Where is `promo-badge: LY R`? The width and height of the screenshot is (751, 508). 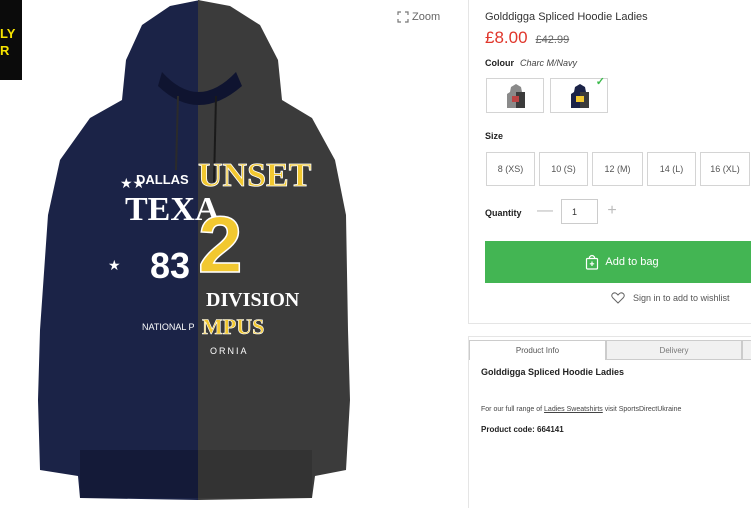
promo-badge: LY R is located at coordinates (11, 40).